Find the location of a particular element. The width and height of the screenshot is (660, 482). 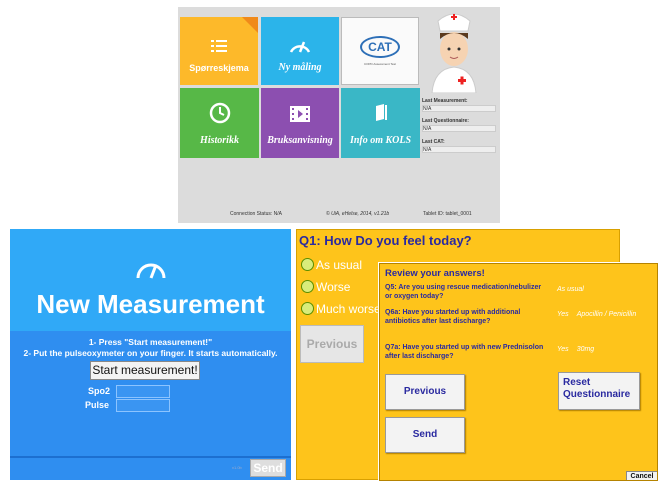

questionnaire-label: Spørreskjema is located at coordinates (219, 68).